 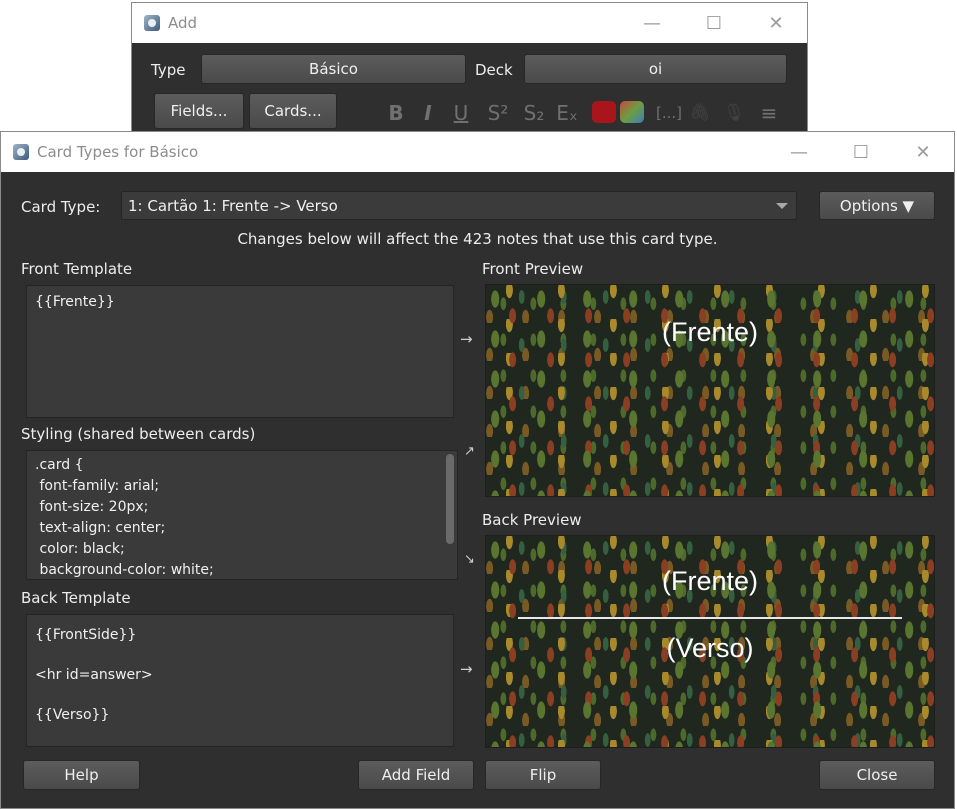 I want to click on back-arrow-icon: →, so click(x=466, y=669).